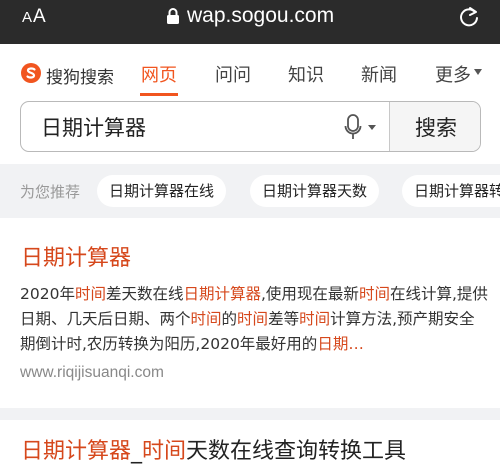 The image size is (500, 476). I want to click on tab-news: 新闻, so click(379, 74).